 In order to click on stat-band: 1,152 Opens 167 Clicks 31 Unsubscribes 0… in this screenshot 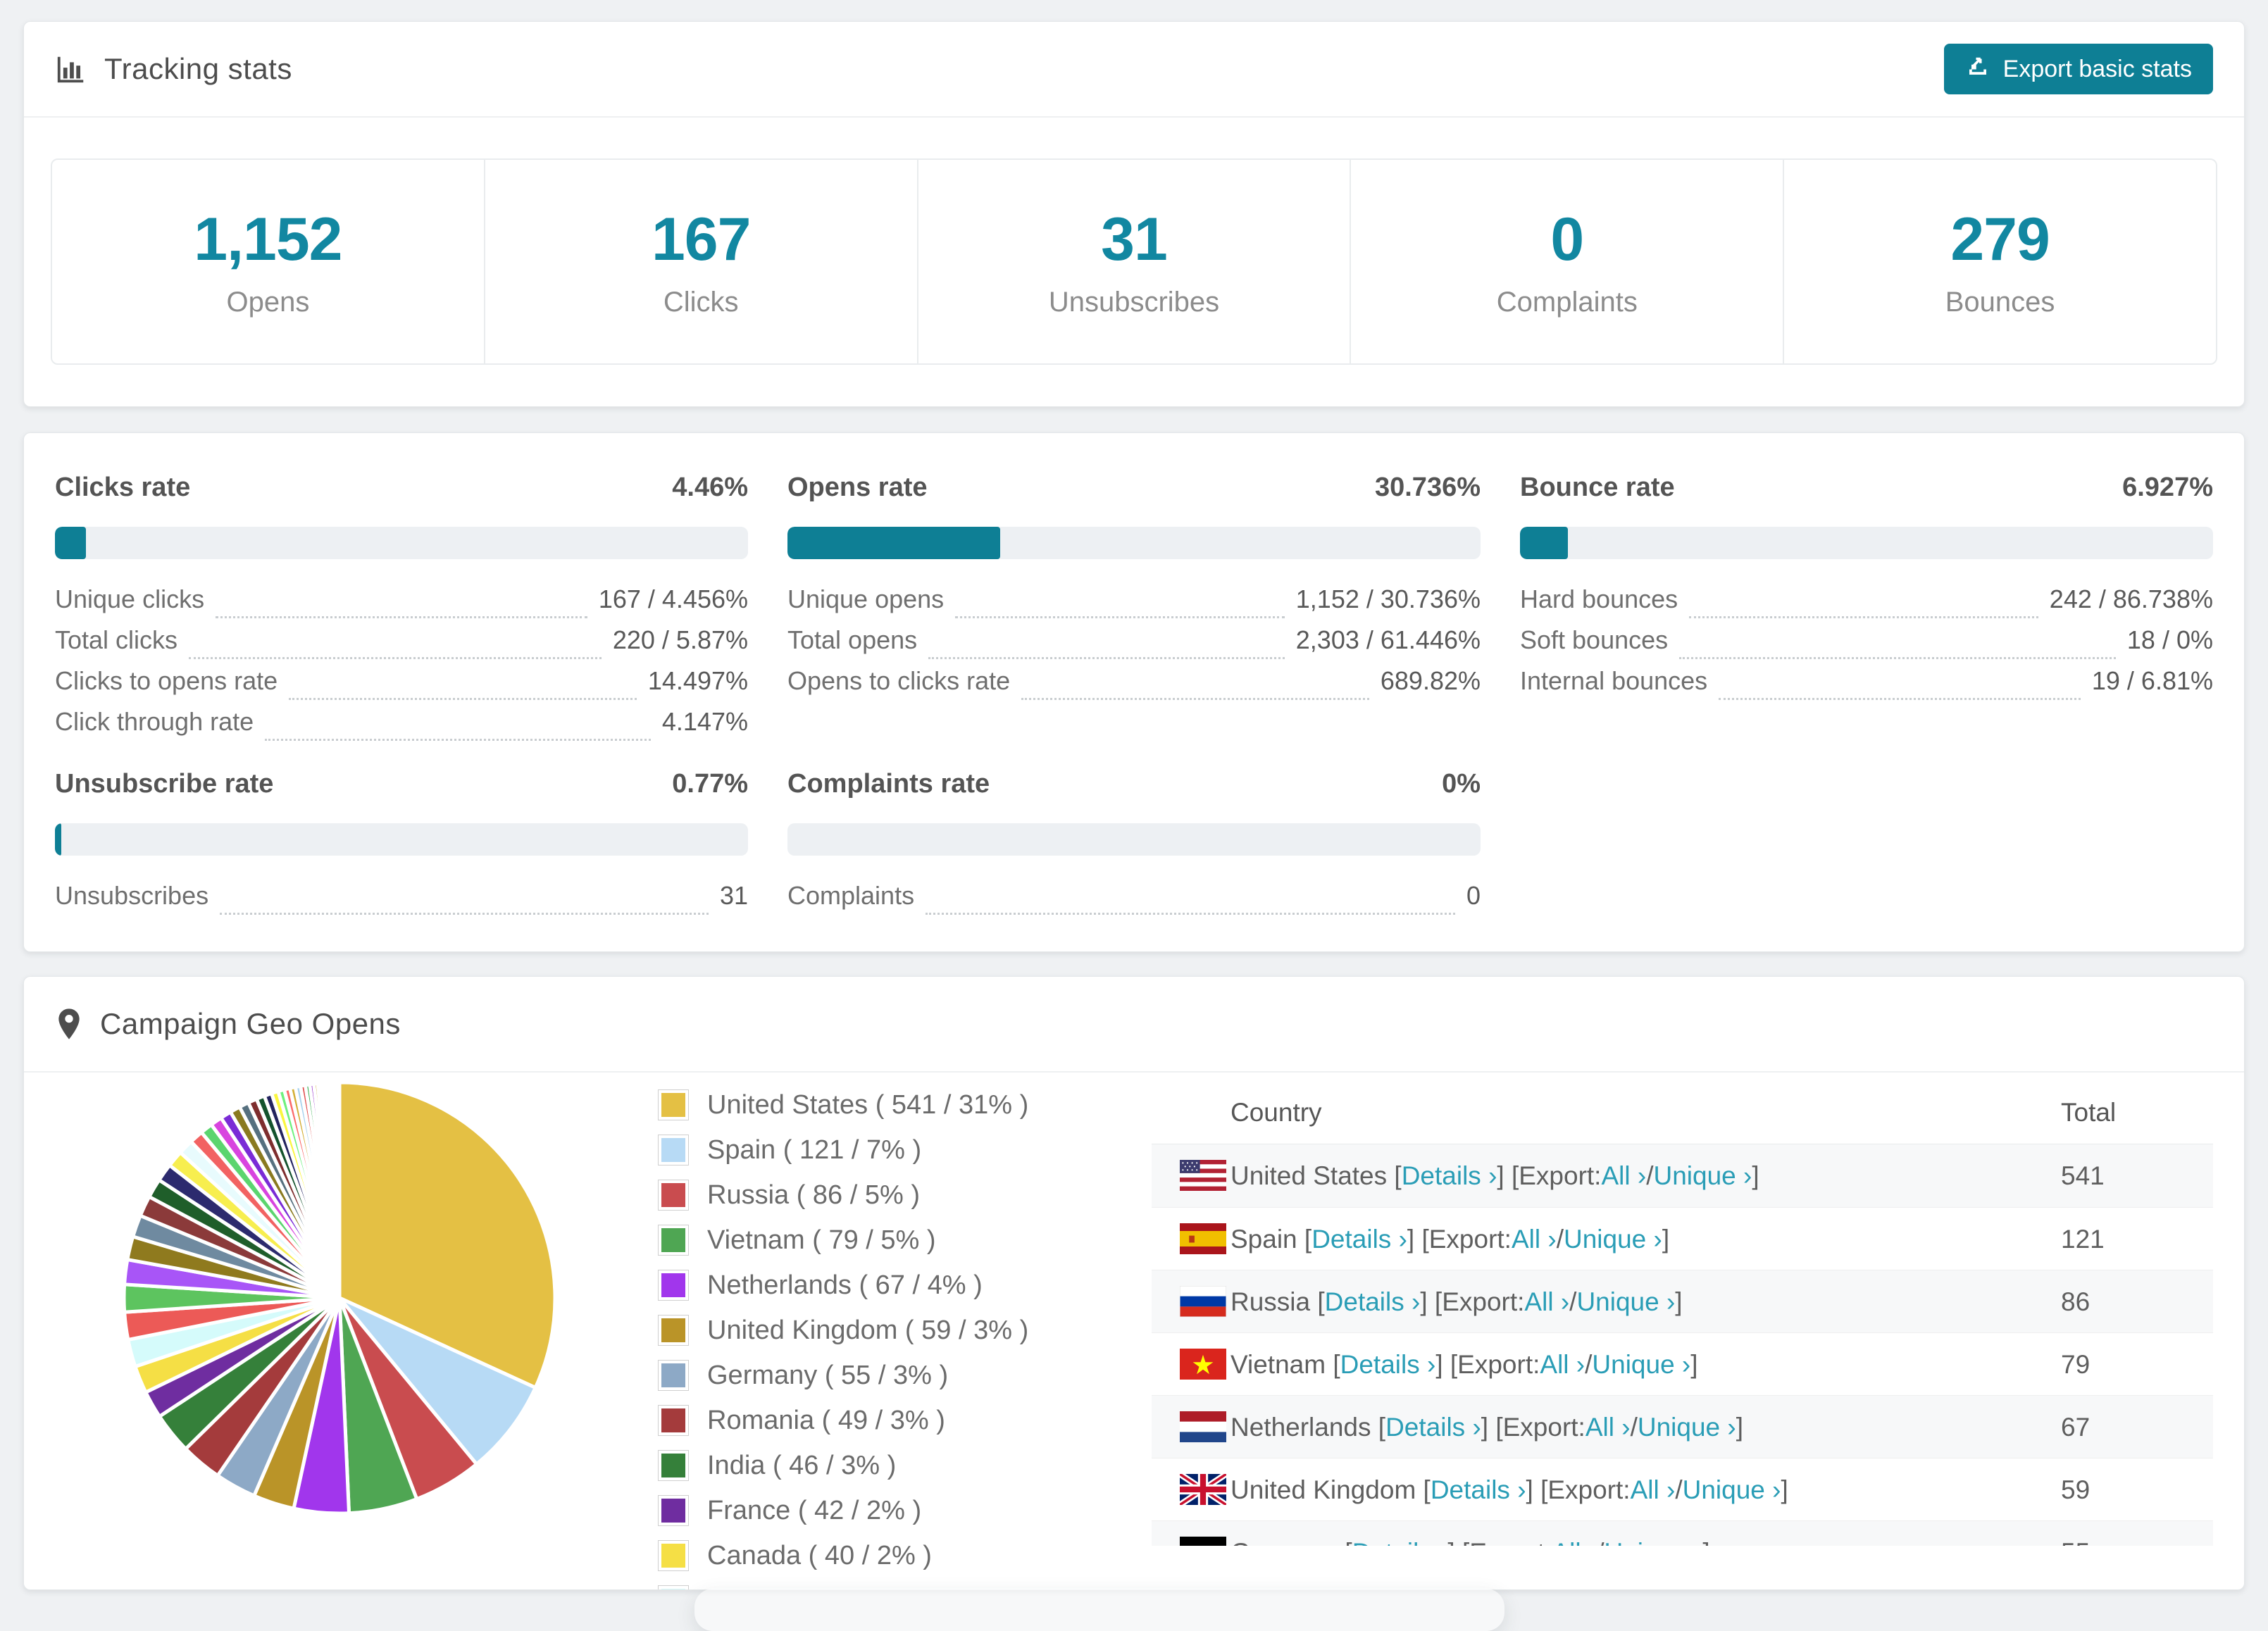, I will do `click(1134, 261)`.